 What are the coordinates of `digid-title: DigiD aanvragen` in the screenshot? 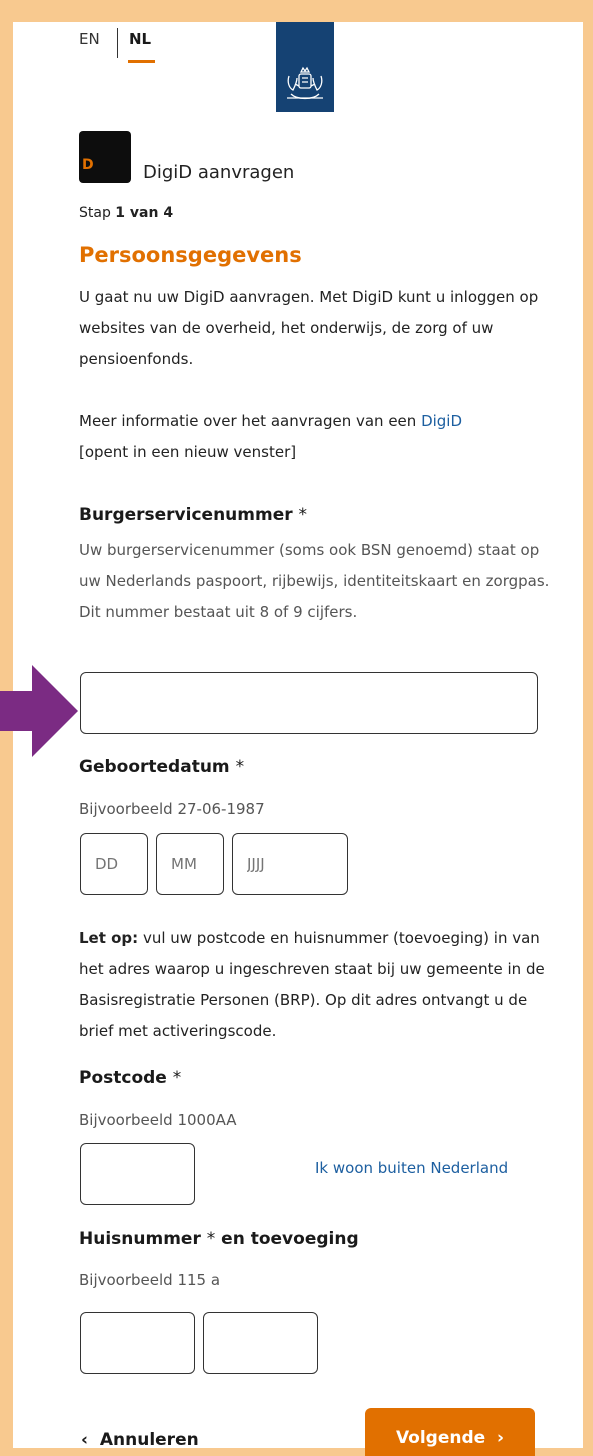 It's located at (219, 172).